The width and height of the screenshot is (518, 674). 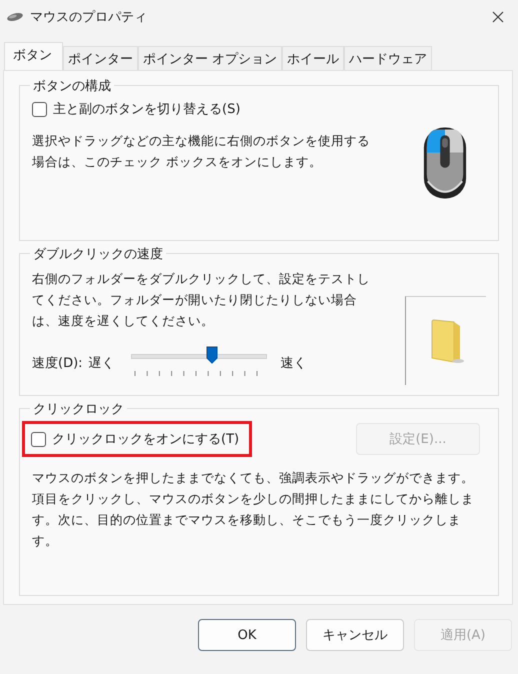 I want to click on description-text: マウスのボタンを押したままでなくても、強調表示やドラッグができます。項目をクリックし、マウスのボタンを少しの間押したままにしてから離します。次に、目的の位置までマウスを移動し、そこでもう一度クリックします。, so click(x=253, y=509).